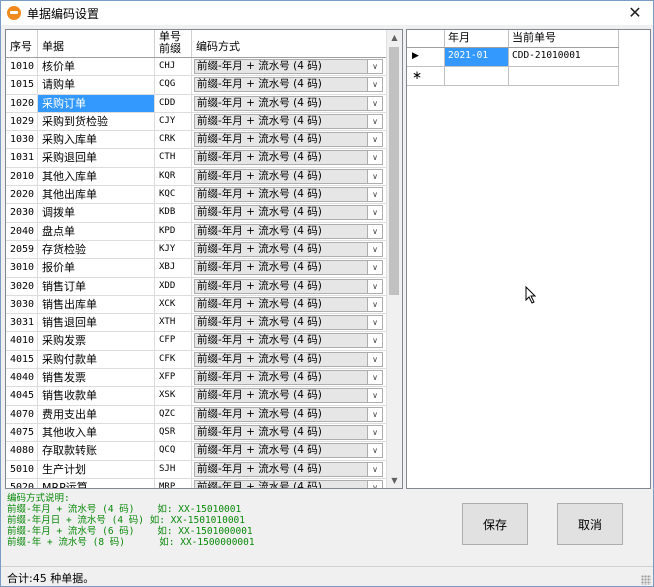  I want to click on table-row: 3010 报价单 XBJ 前缀-年月 + 流水号 (4 码) ∨, so click(196, 268).